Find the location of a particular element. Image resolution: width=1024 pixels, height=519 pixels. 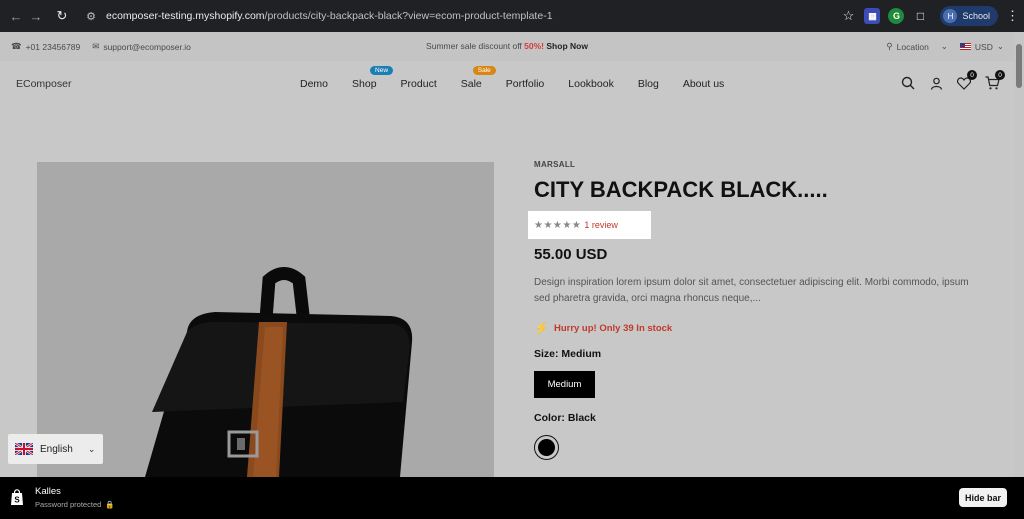

wishlist-heart-icon: 0 is located at coordinates (966, 80).